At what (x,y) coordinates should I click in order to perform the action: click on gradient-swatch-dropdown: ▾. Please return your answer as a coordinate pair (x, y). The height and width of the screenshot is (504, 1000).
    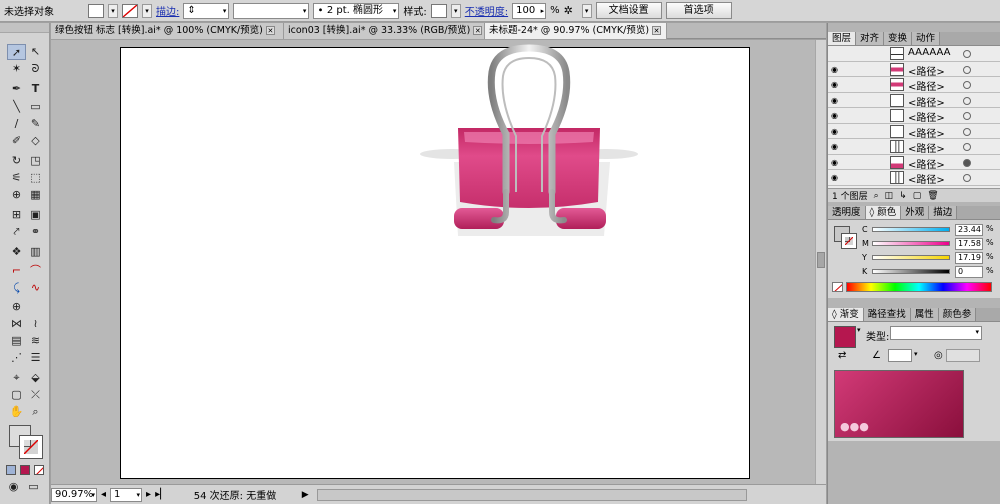
    Looking at the image, I should click on (859, 330).